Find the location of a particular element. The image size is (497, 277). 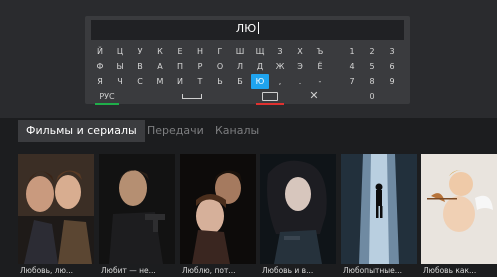

tab-channels: Каналы is located at coordinates (237, 131).